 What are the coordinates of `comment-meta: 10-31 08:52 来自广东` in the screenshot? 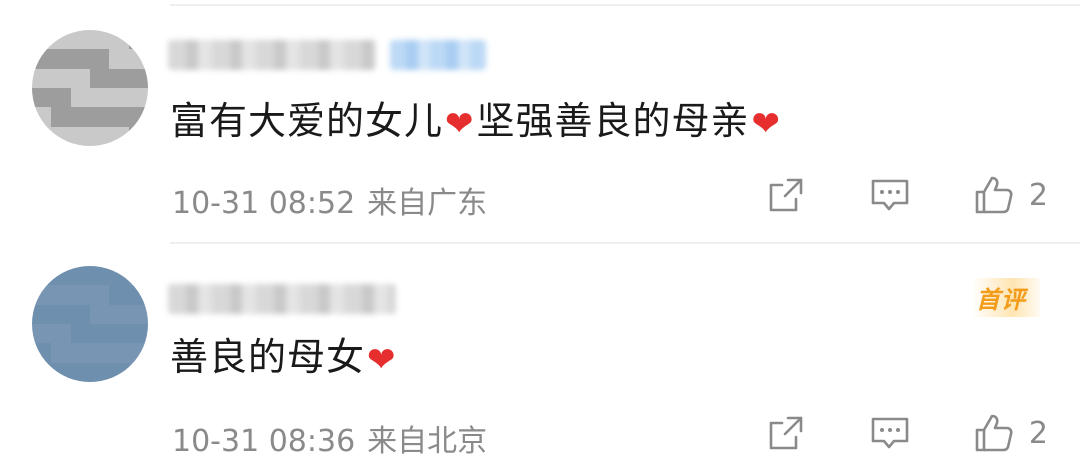 It's located at (329, 200).